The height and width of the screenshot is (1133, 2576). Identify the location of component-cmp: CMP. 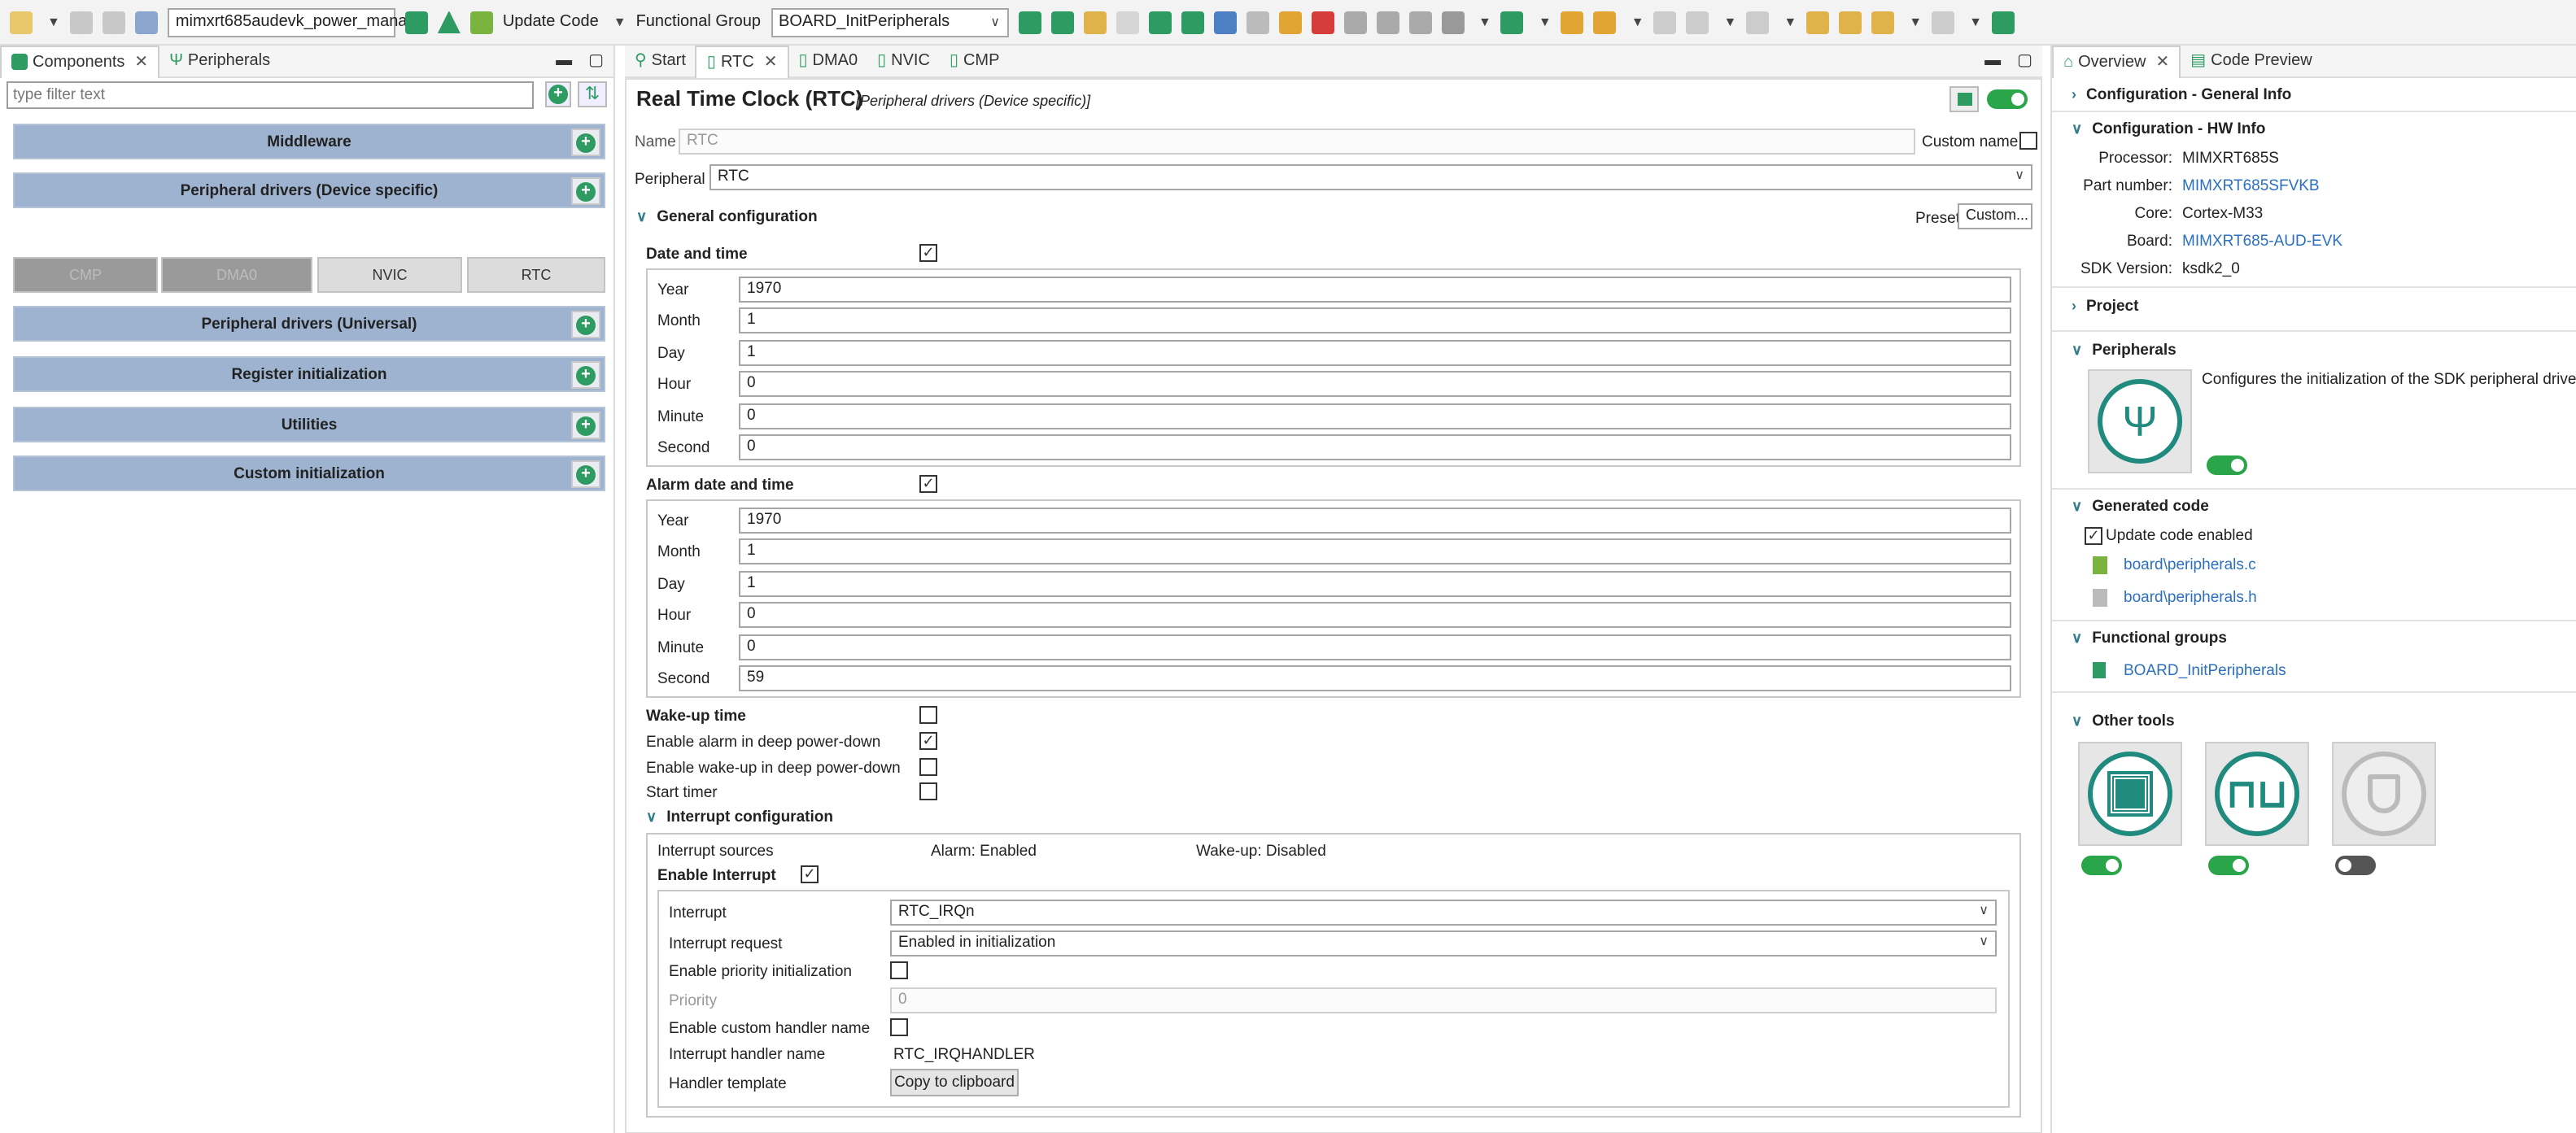
(85, 275).